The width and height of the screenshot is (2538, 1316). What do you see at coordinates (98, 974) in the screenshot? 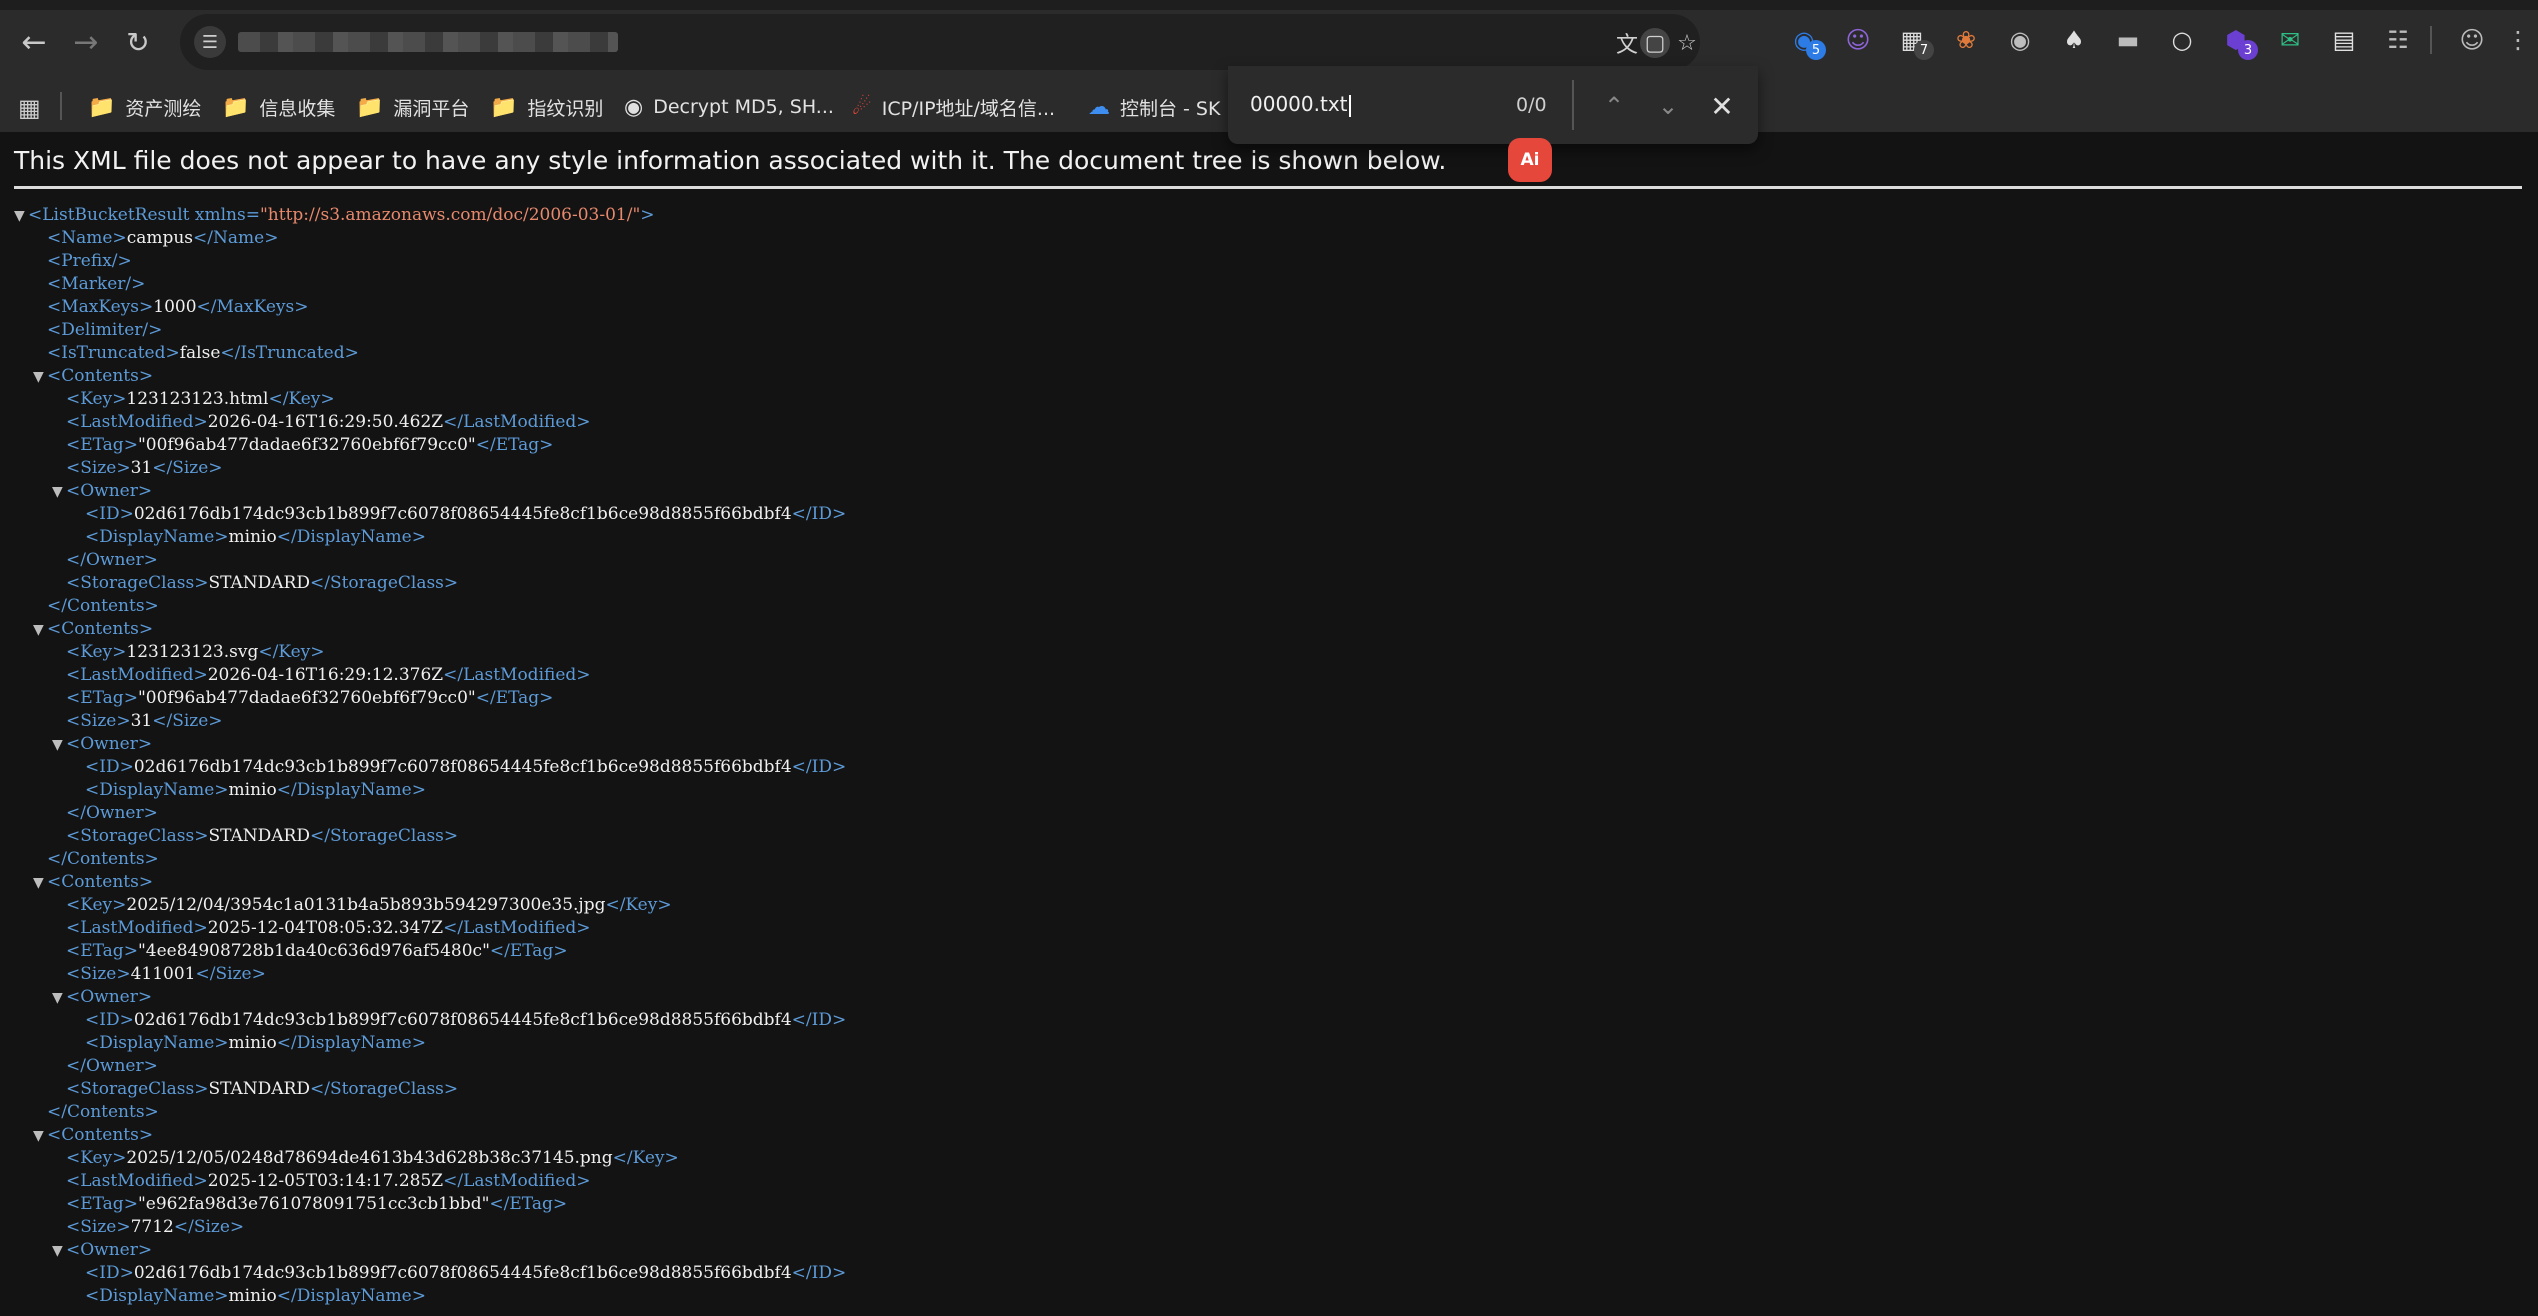
I see `xml-tag: <Size>` at bounding box center [98, 974].